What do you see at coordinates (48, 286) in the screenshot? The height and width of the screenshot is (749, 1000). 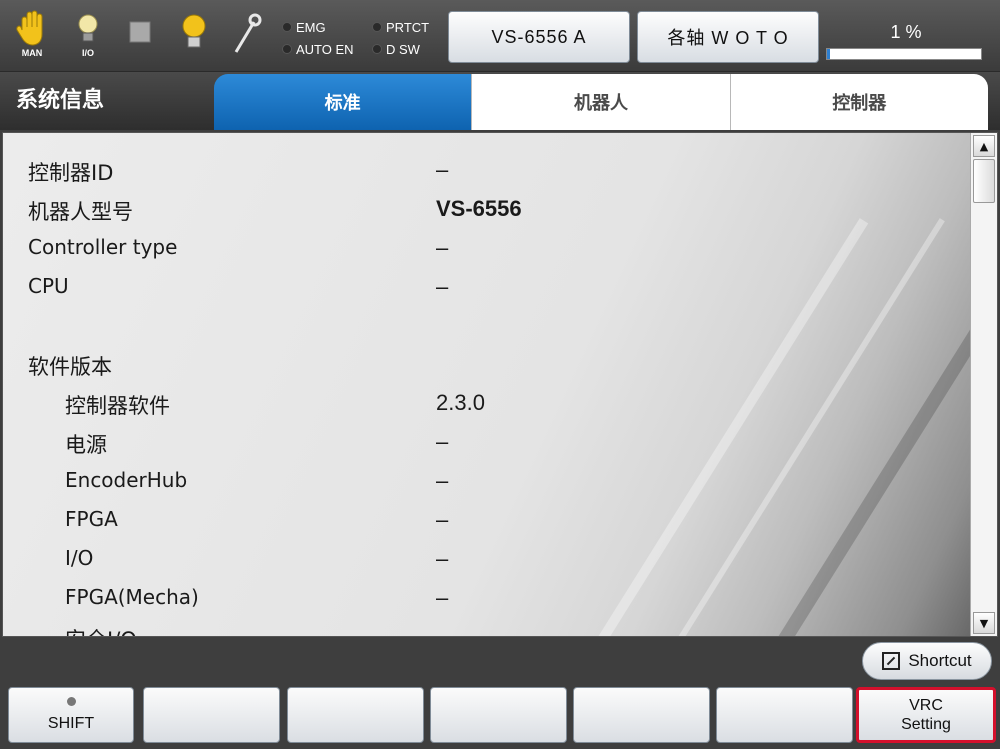 I see `info-label: CPU` at bounding box center [48, 286].